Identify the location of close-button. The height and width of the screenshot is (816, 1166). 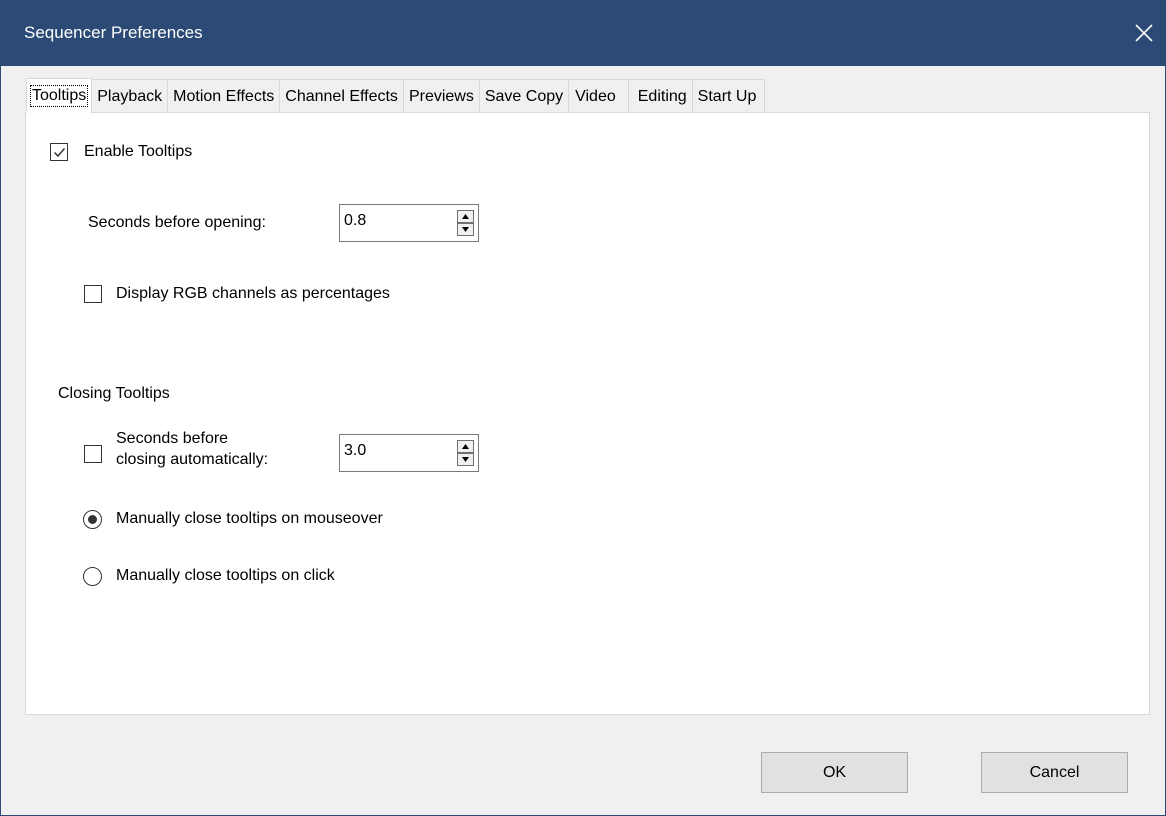
(1143, 33).